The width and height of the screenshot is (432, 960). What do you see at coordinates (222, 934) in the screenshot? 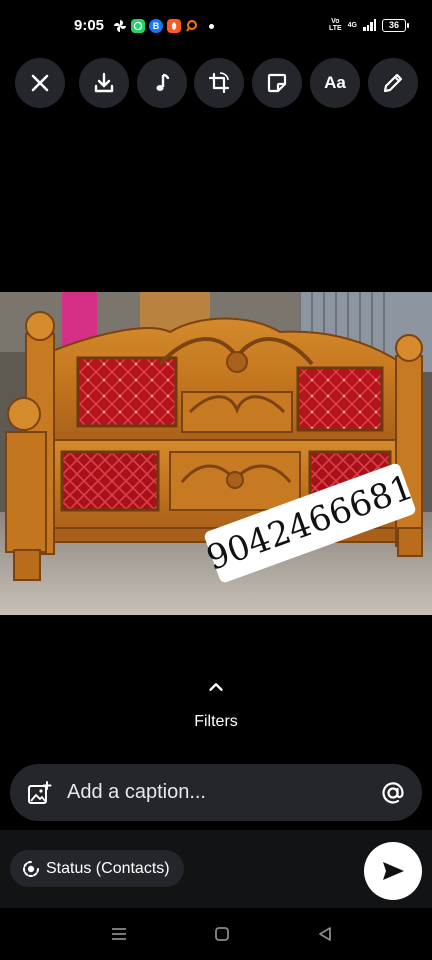
I see `home-icon` at bounding box center [222, 934].